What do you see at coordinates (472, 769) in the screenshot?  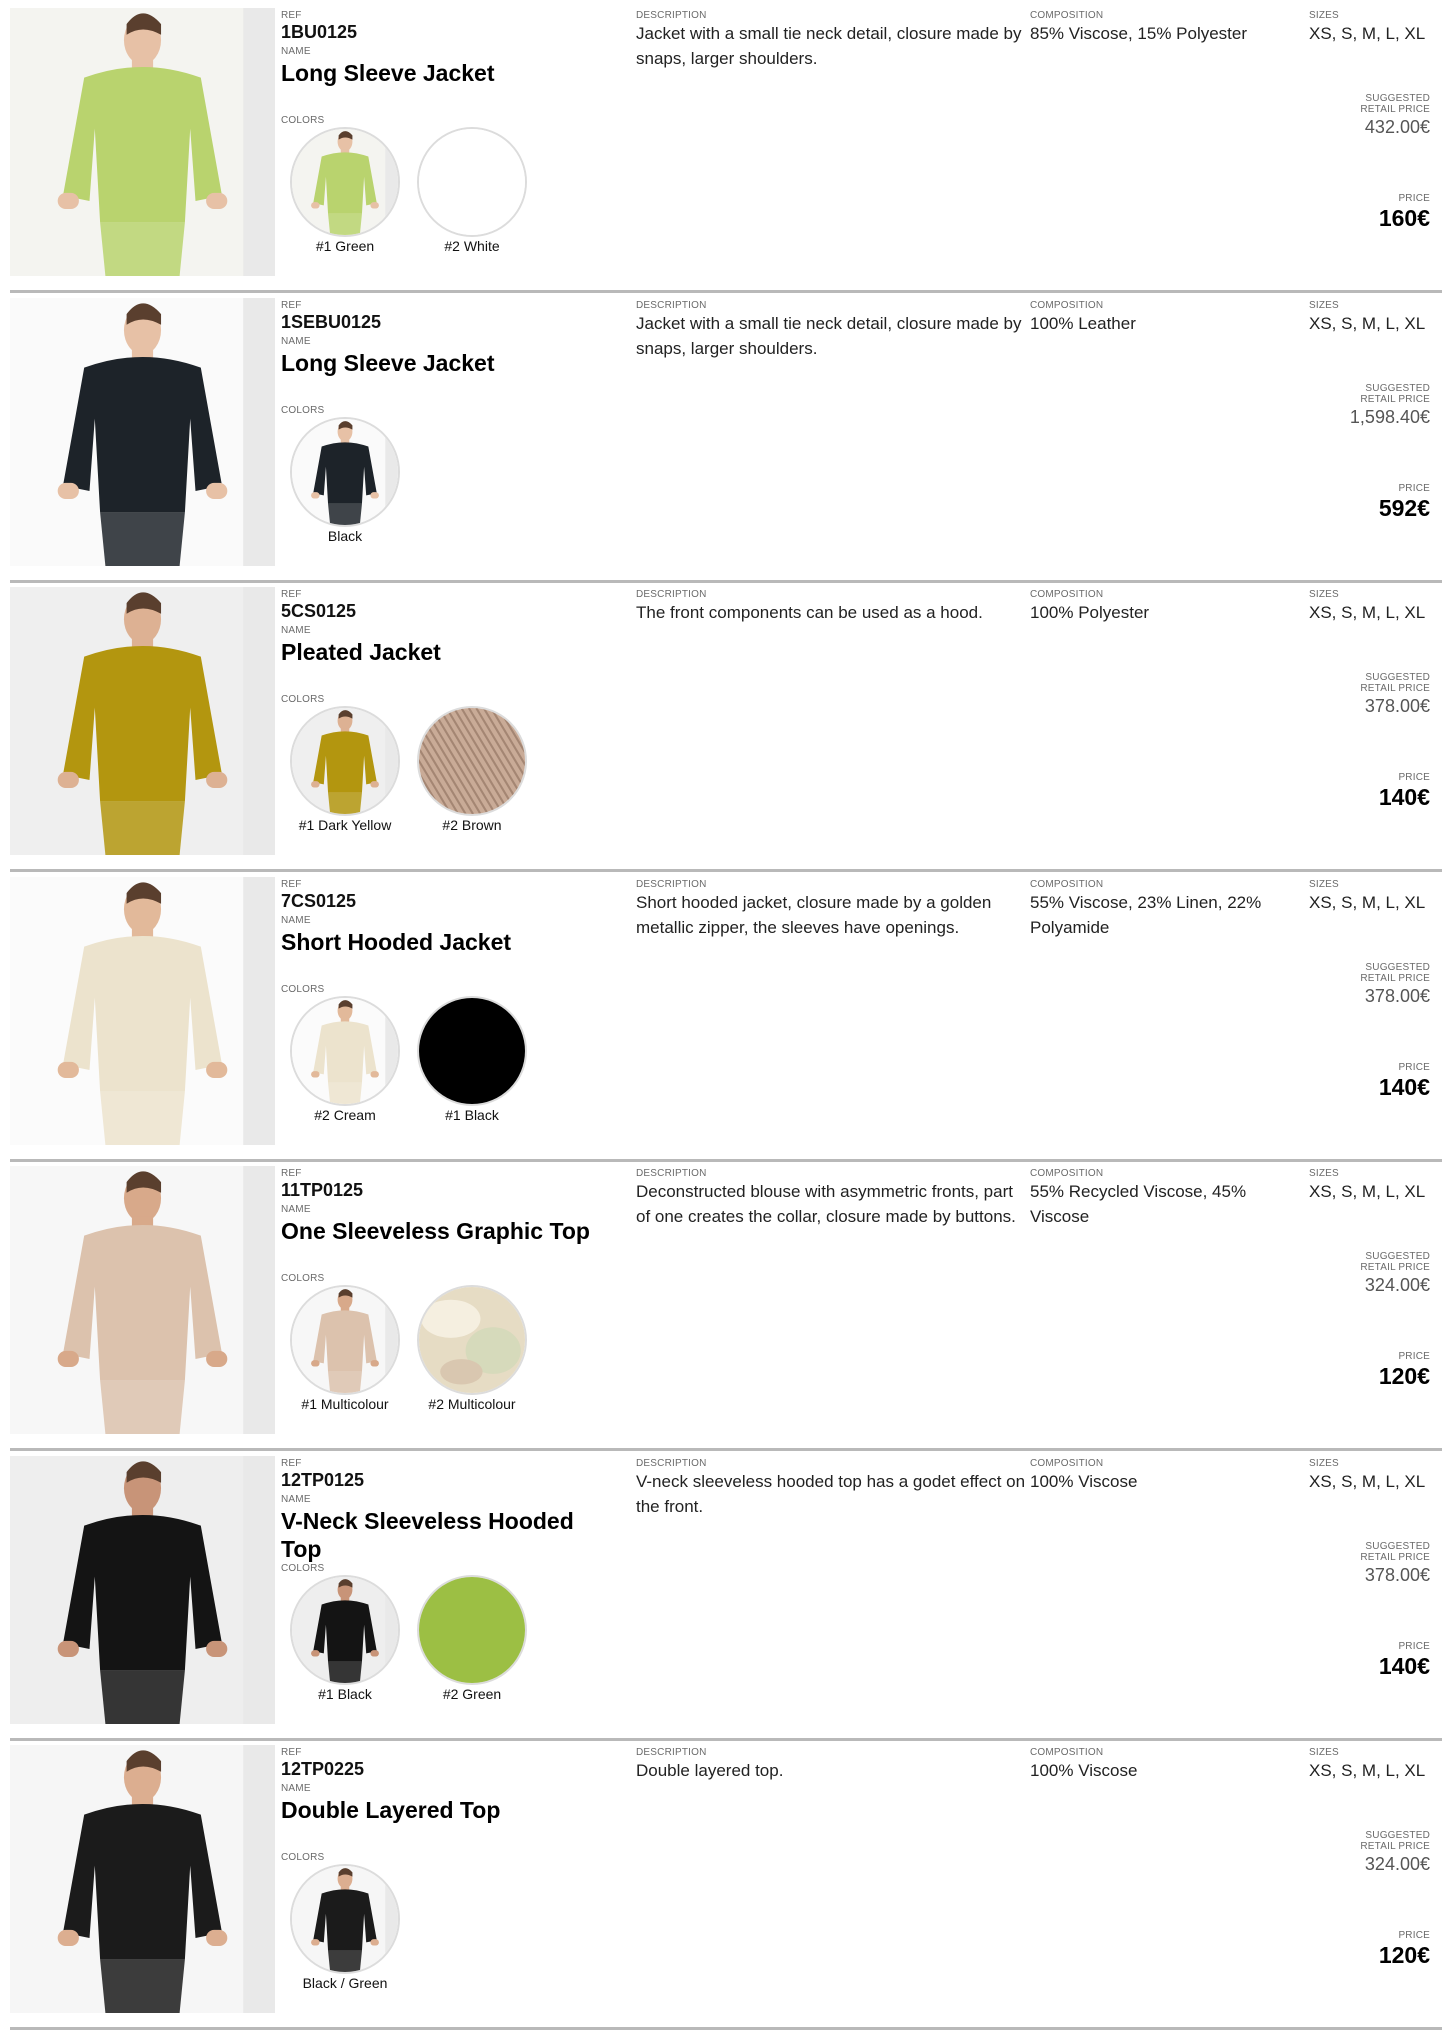 I see `color-swatch: #2 Brown` at bounding box center [472, 769].